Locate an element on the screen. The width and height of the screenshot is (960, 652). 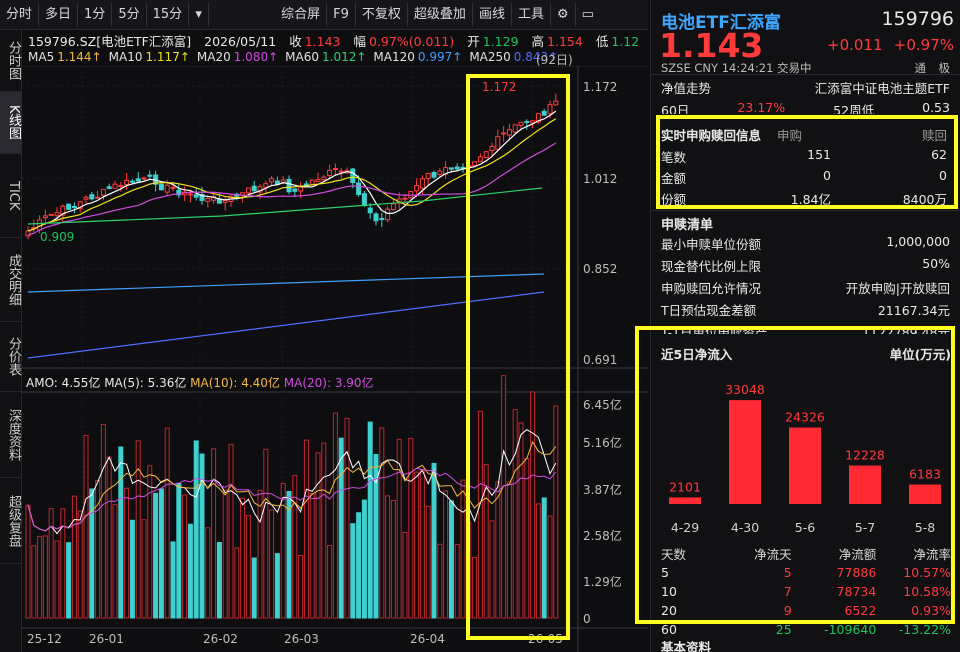
no-adjust-button: 不复权 is located at coordinates (382, 14).